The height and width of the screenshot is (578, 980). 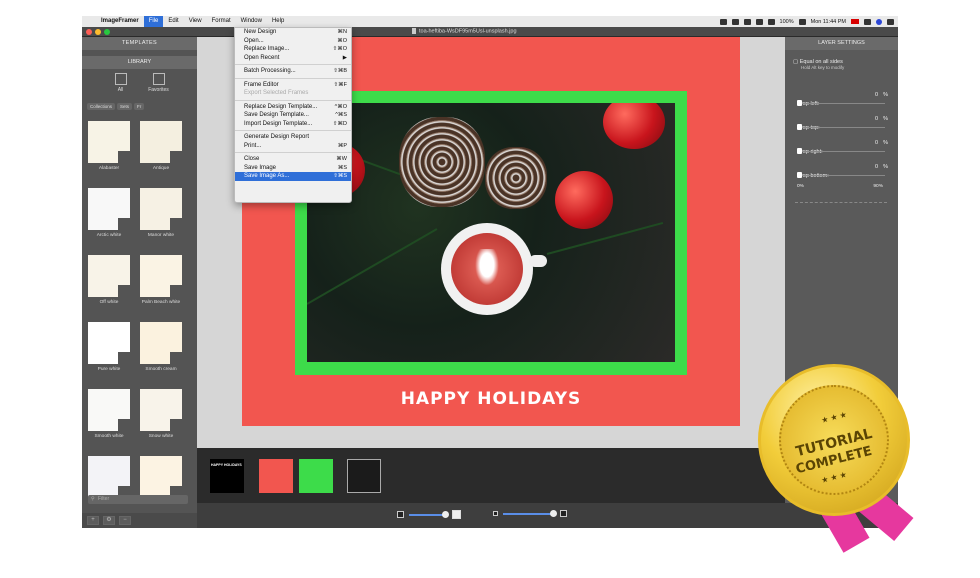 I want to click on menu-item-replace-image: Replace Image... ⇧⌘O, so click(x=293, y=49).